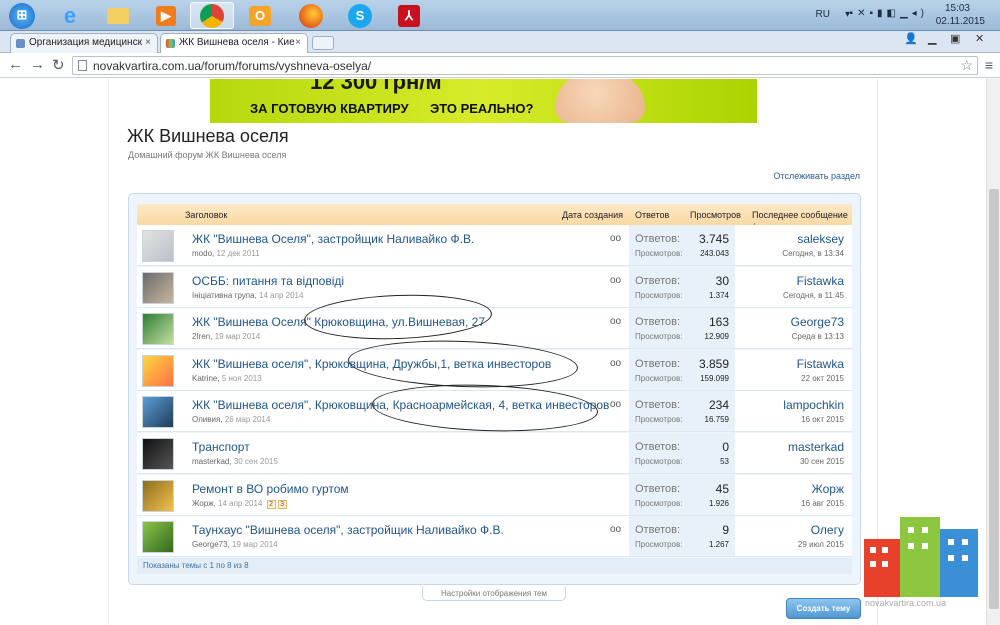 This screenshot has height=625, width=1000. I want to click on taskbar-chrome-button, so click(212, 15).